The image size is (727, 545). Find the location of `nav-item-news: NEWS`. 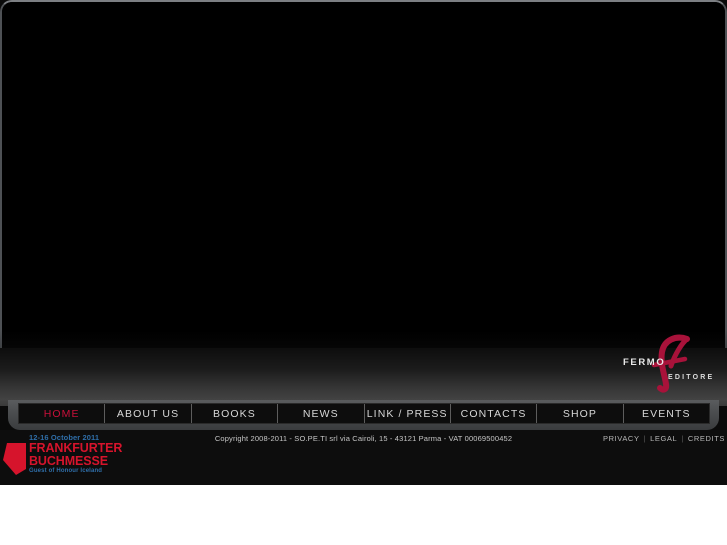

nav-item-news: NEWS is located at coordinates (321, 413).